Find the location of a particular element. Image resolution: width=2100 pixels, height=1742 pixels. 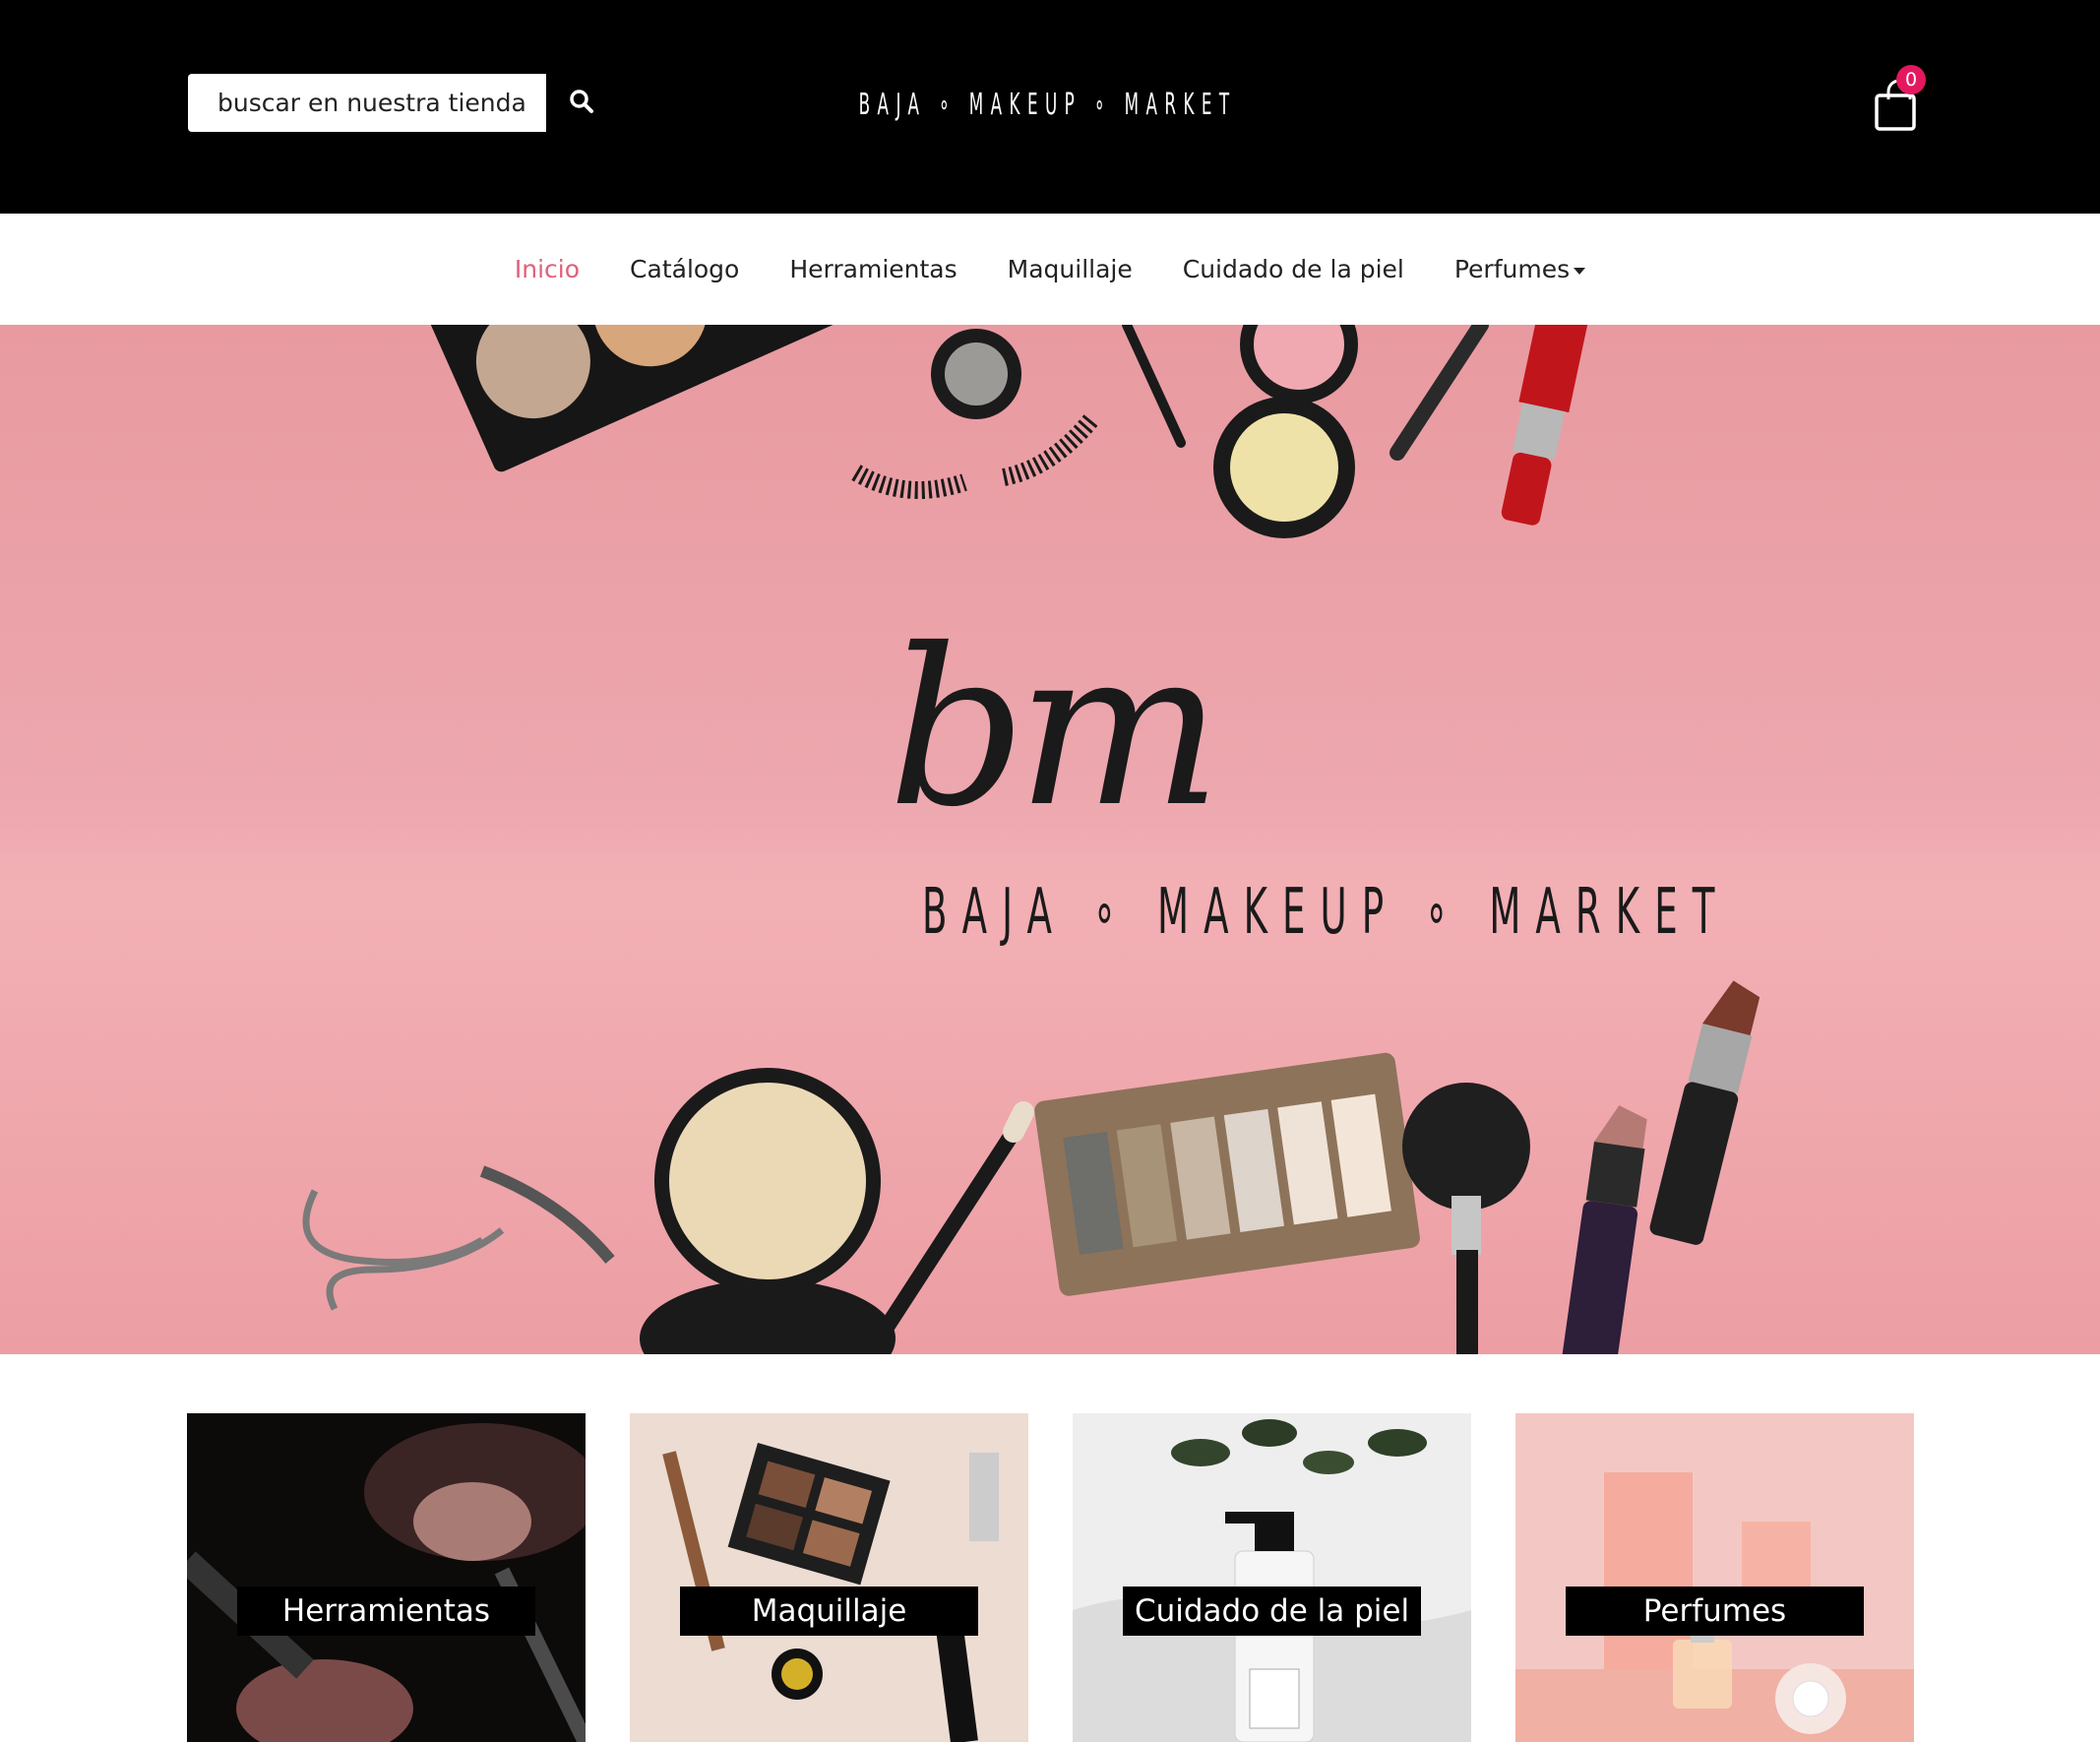

search-form is located at coordinates (402, 103).